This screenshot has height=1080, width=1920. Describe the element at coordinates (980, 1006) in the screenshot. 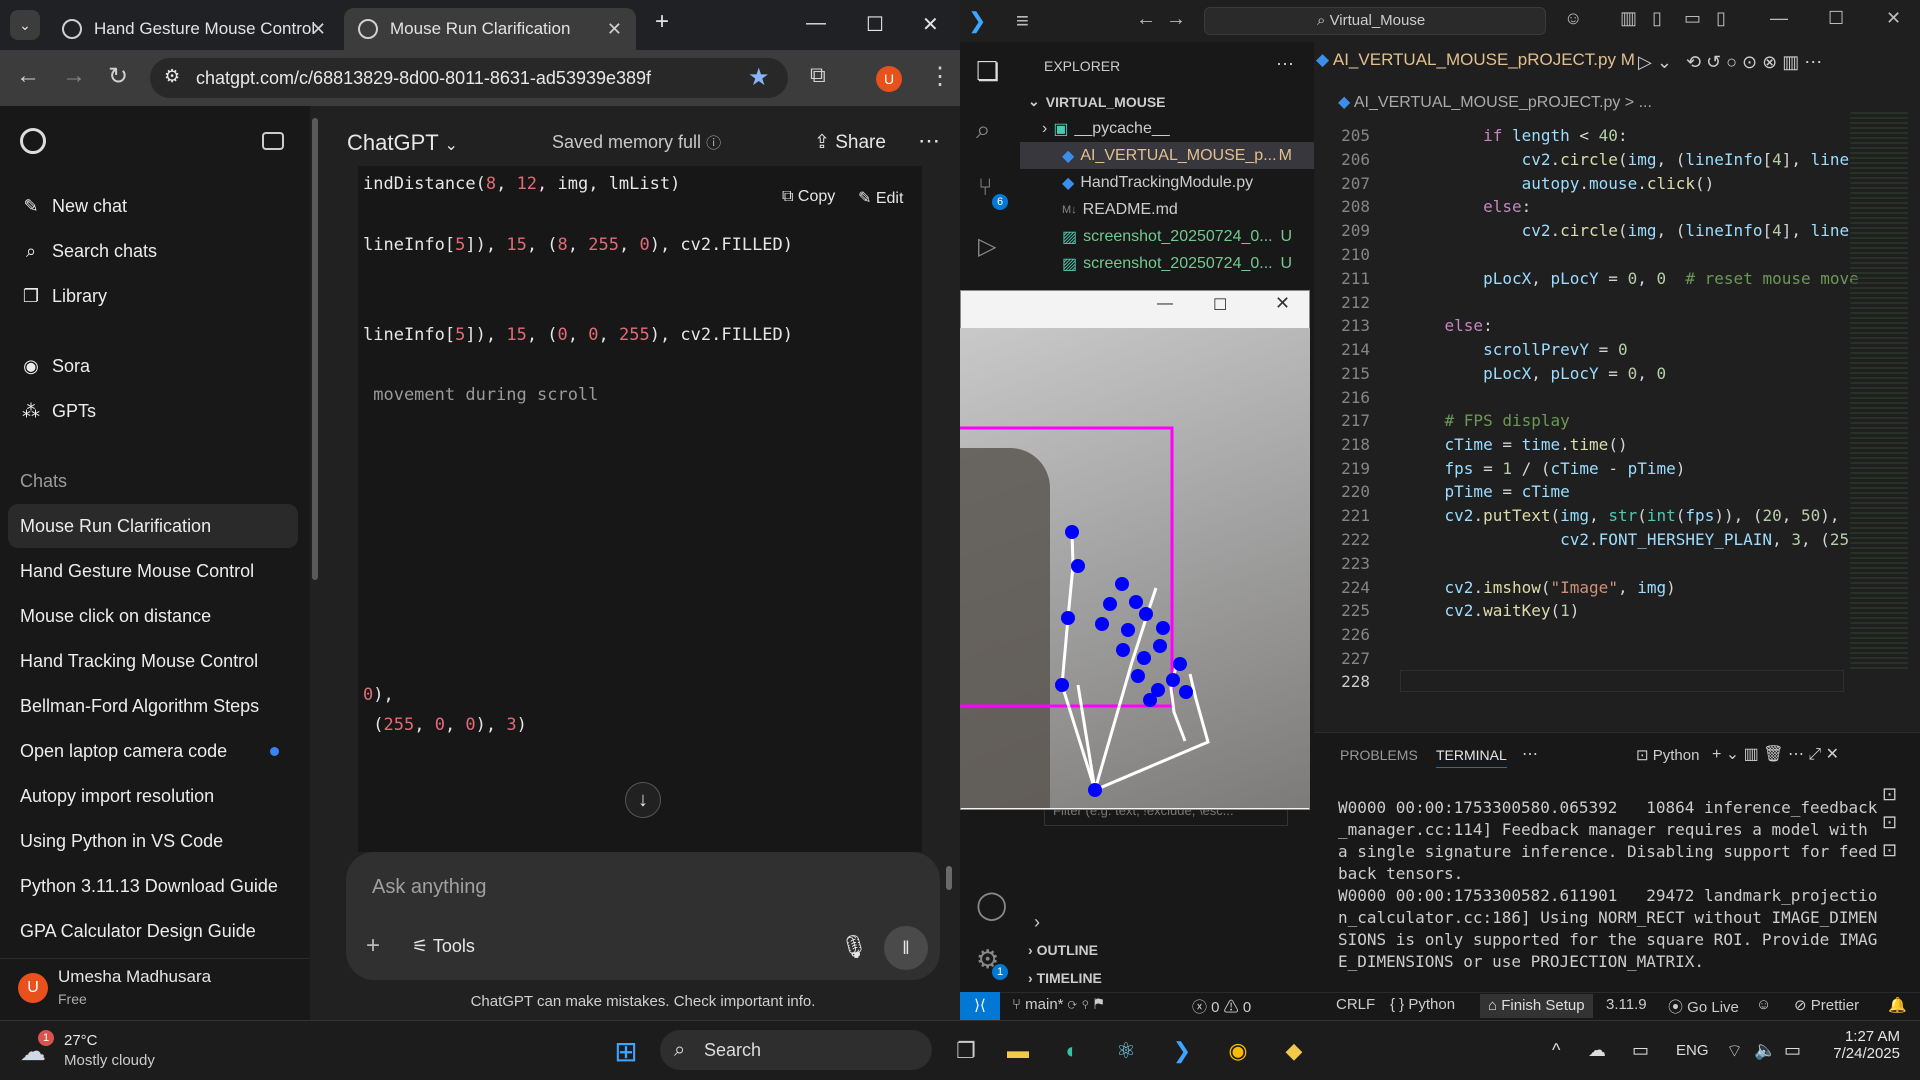

I see `remote-indicator: ⟩⟨` at that location.